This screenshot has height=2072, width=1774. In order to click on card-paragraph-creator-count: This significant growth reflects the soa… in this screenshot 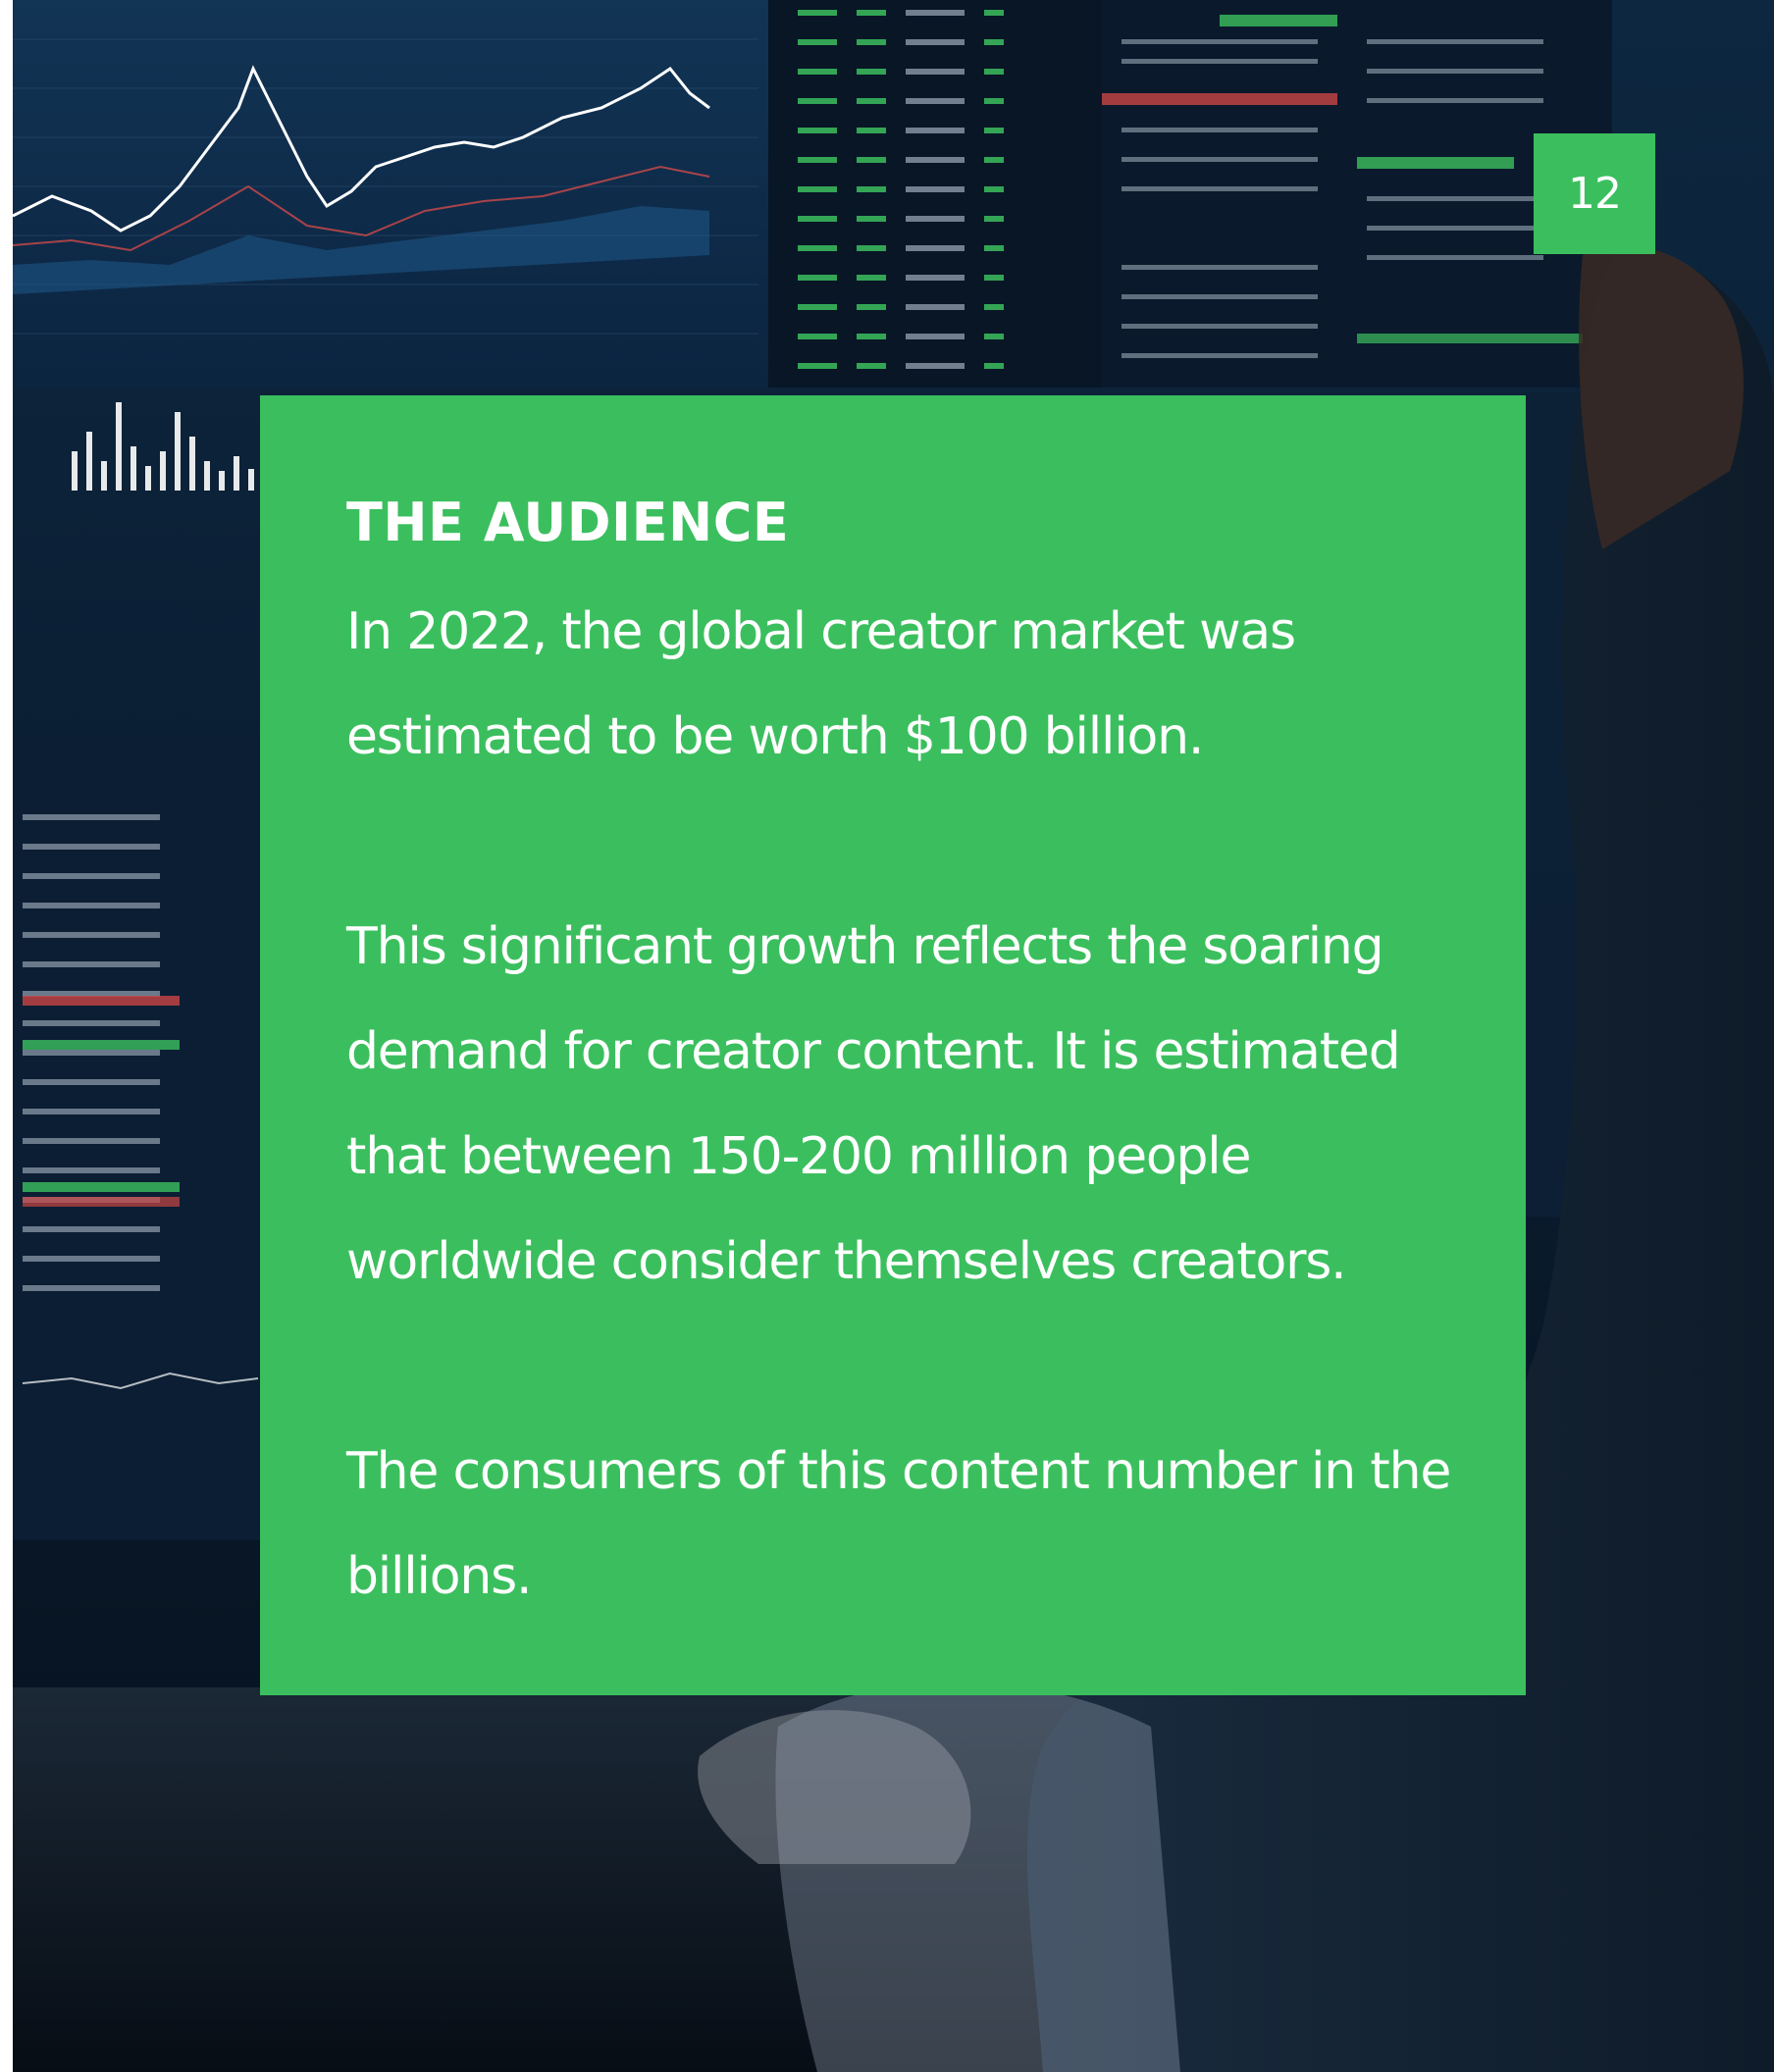, I will do `click(874, 1104)`.